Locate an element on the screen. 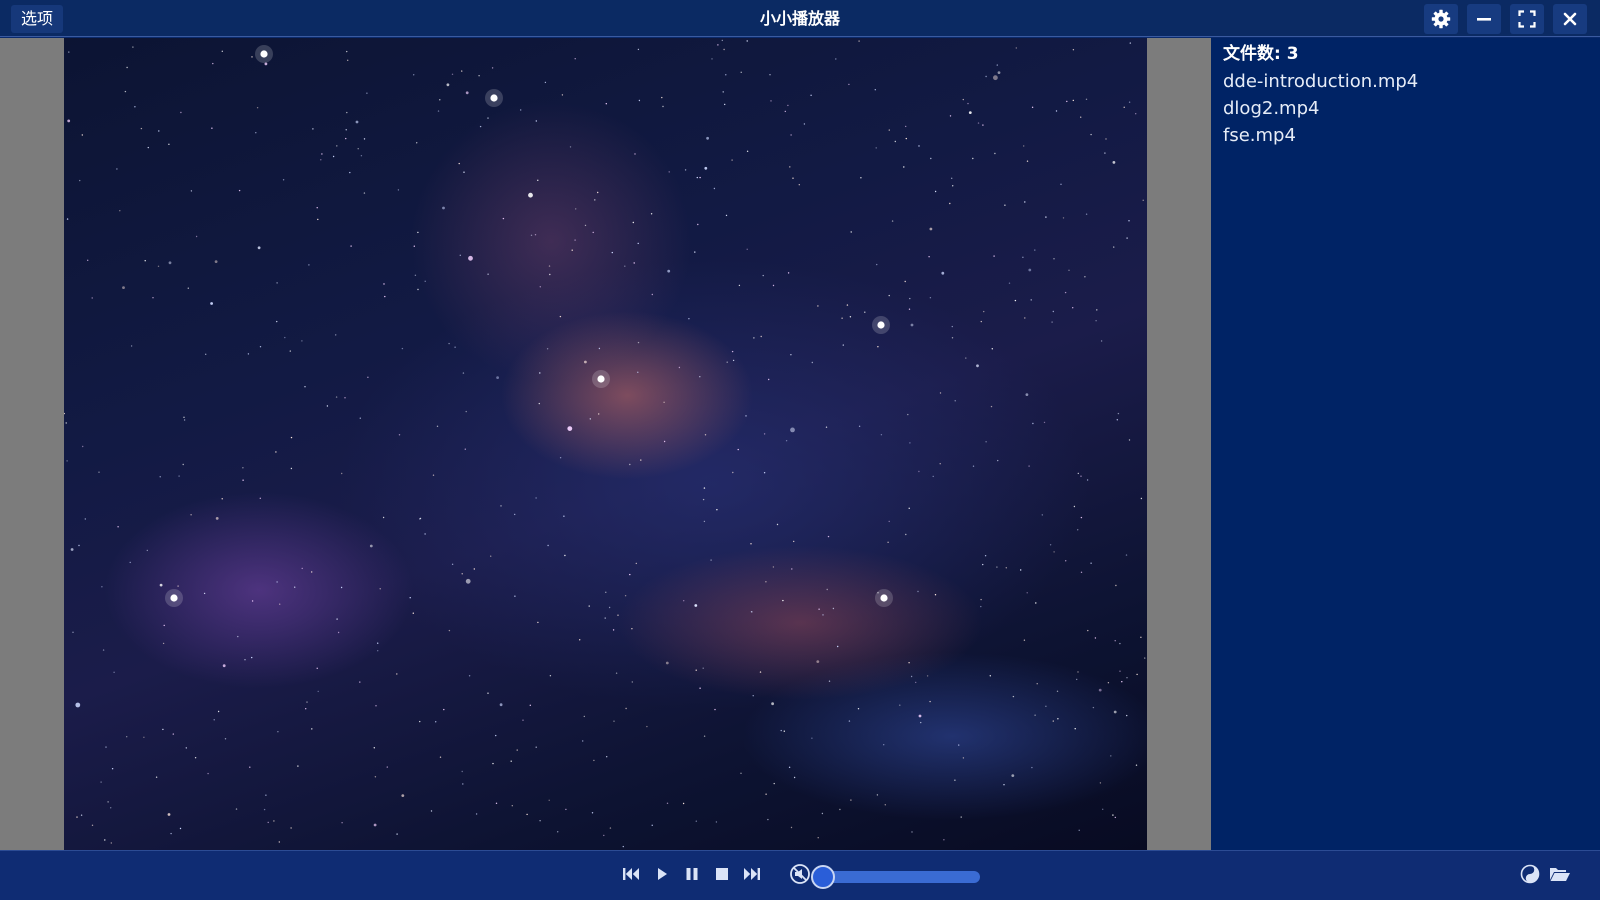 This screenshot has width=1600, height=900. minimize-icon is located at coordinates (1484, 19).